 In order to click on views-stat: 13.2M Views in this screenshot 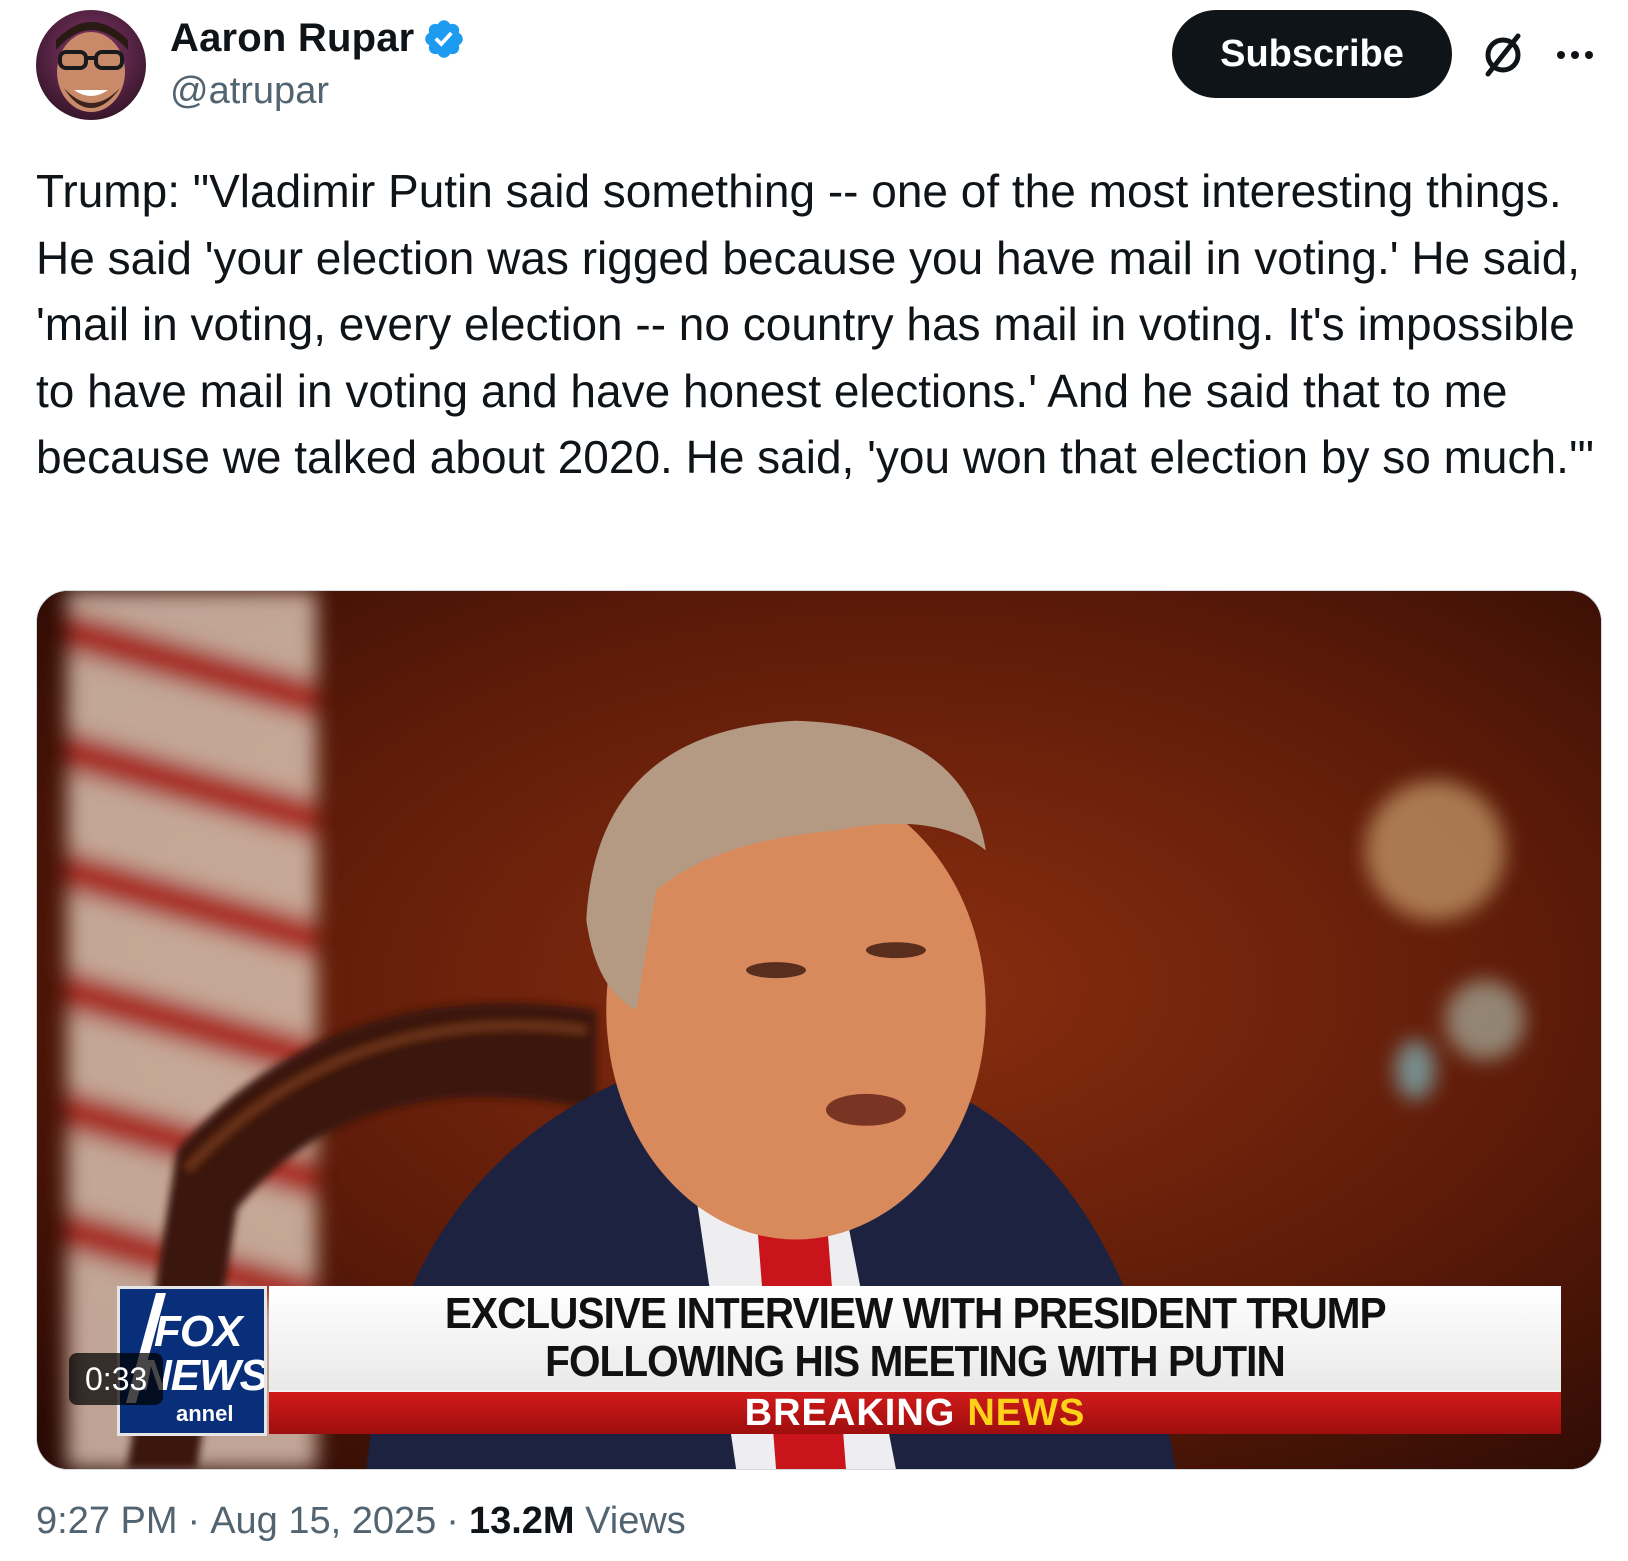, I will do `click(577, 1521)`.